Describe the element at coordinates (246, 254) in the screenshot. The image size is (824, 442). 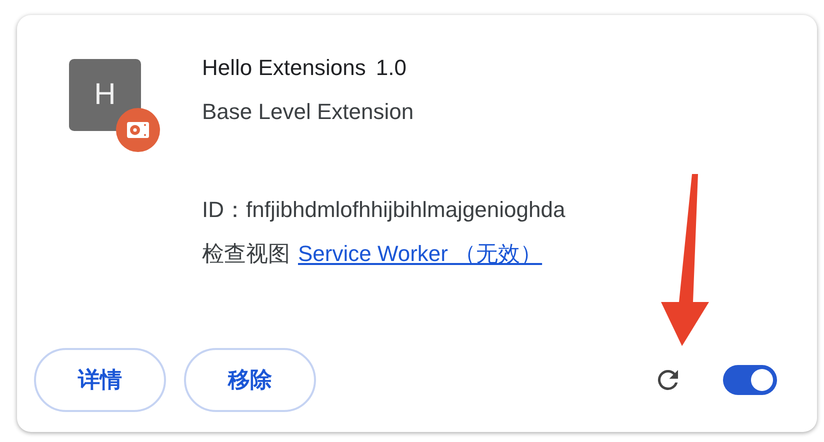
I see `inspect-views-label: 检查视图` at that location.